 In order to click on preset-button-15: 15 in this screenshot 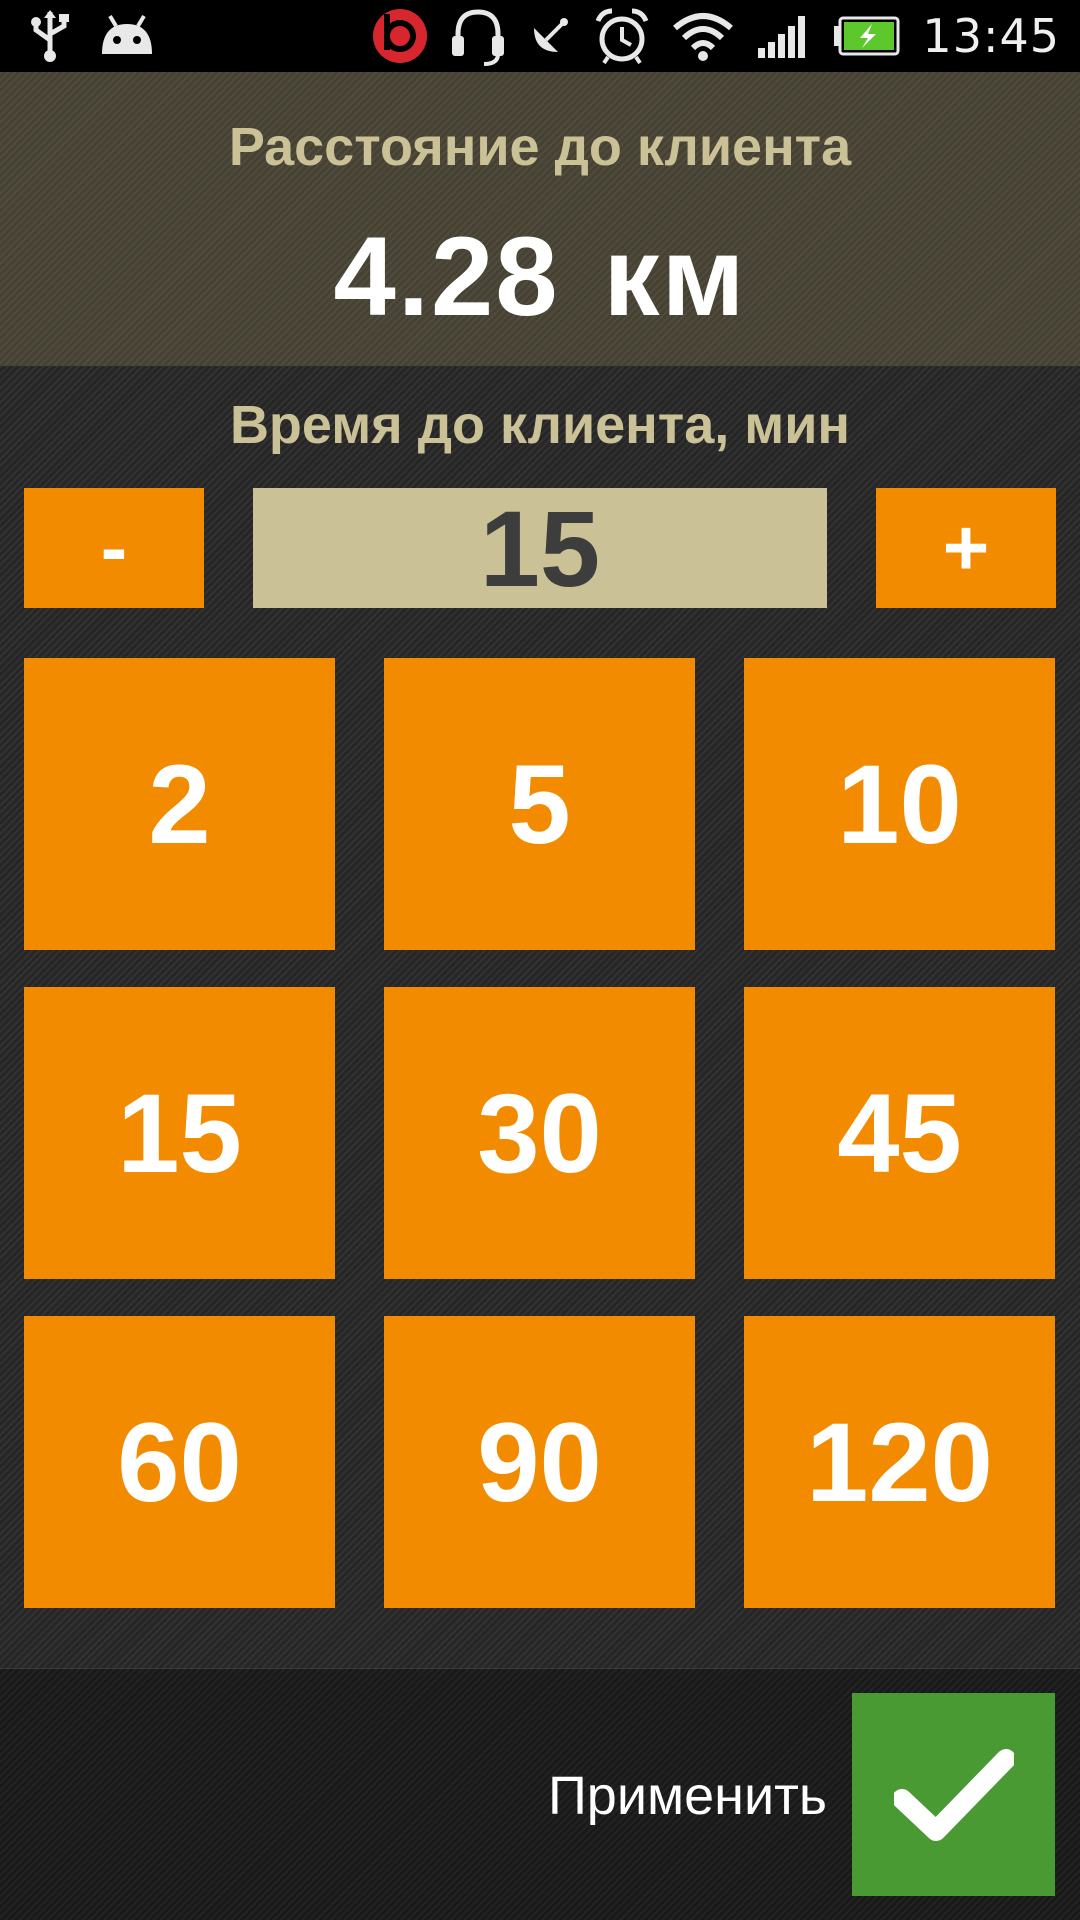, I will do `click(179, 1133)`.